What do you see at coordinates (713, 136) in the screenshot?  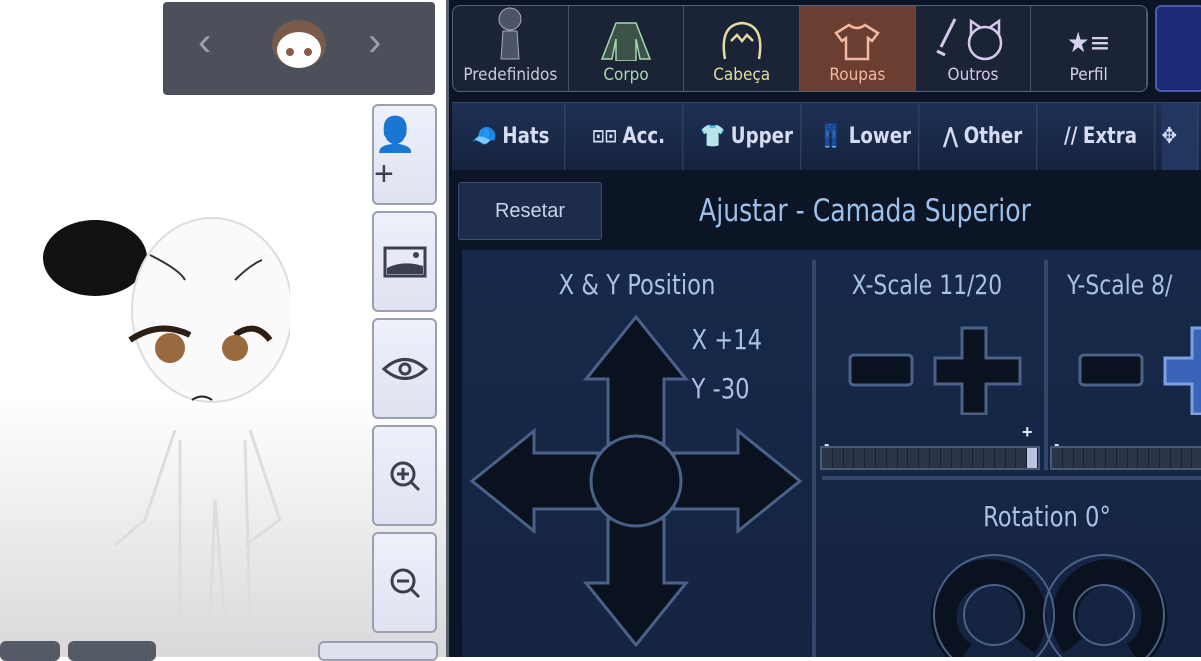 I see `shirt-icon: 👕` at bounding box center [713, 136].